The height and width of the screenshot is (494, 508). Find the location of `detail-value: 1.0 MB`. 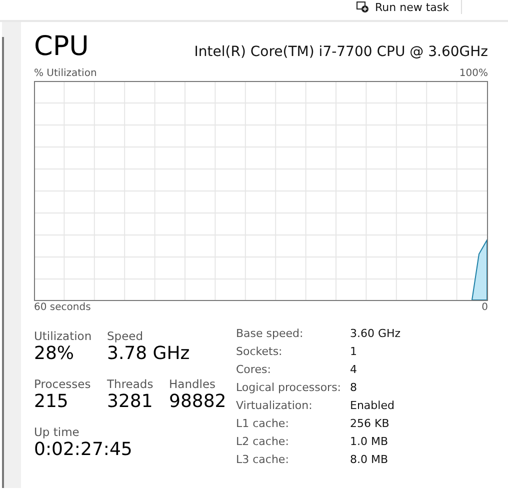

detail-value: 1.0 MB is located at coordinates (370, 442).